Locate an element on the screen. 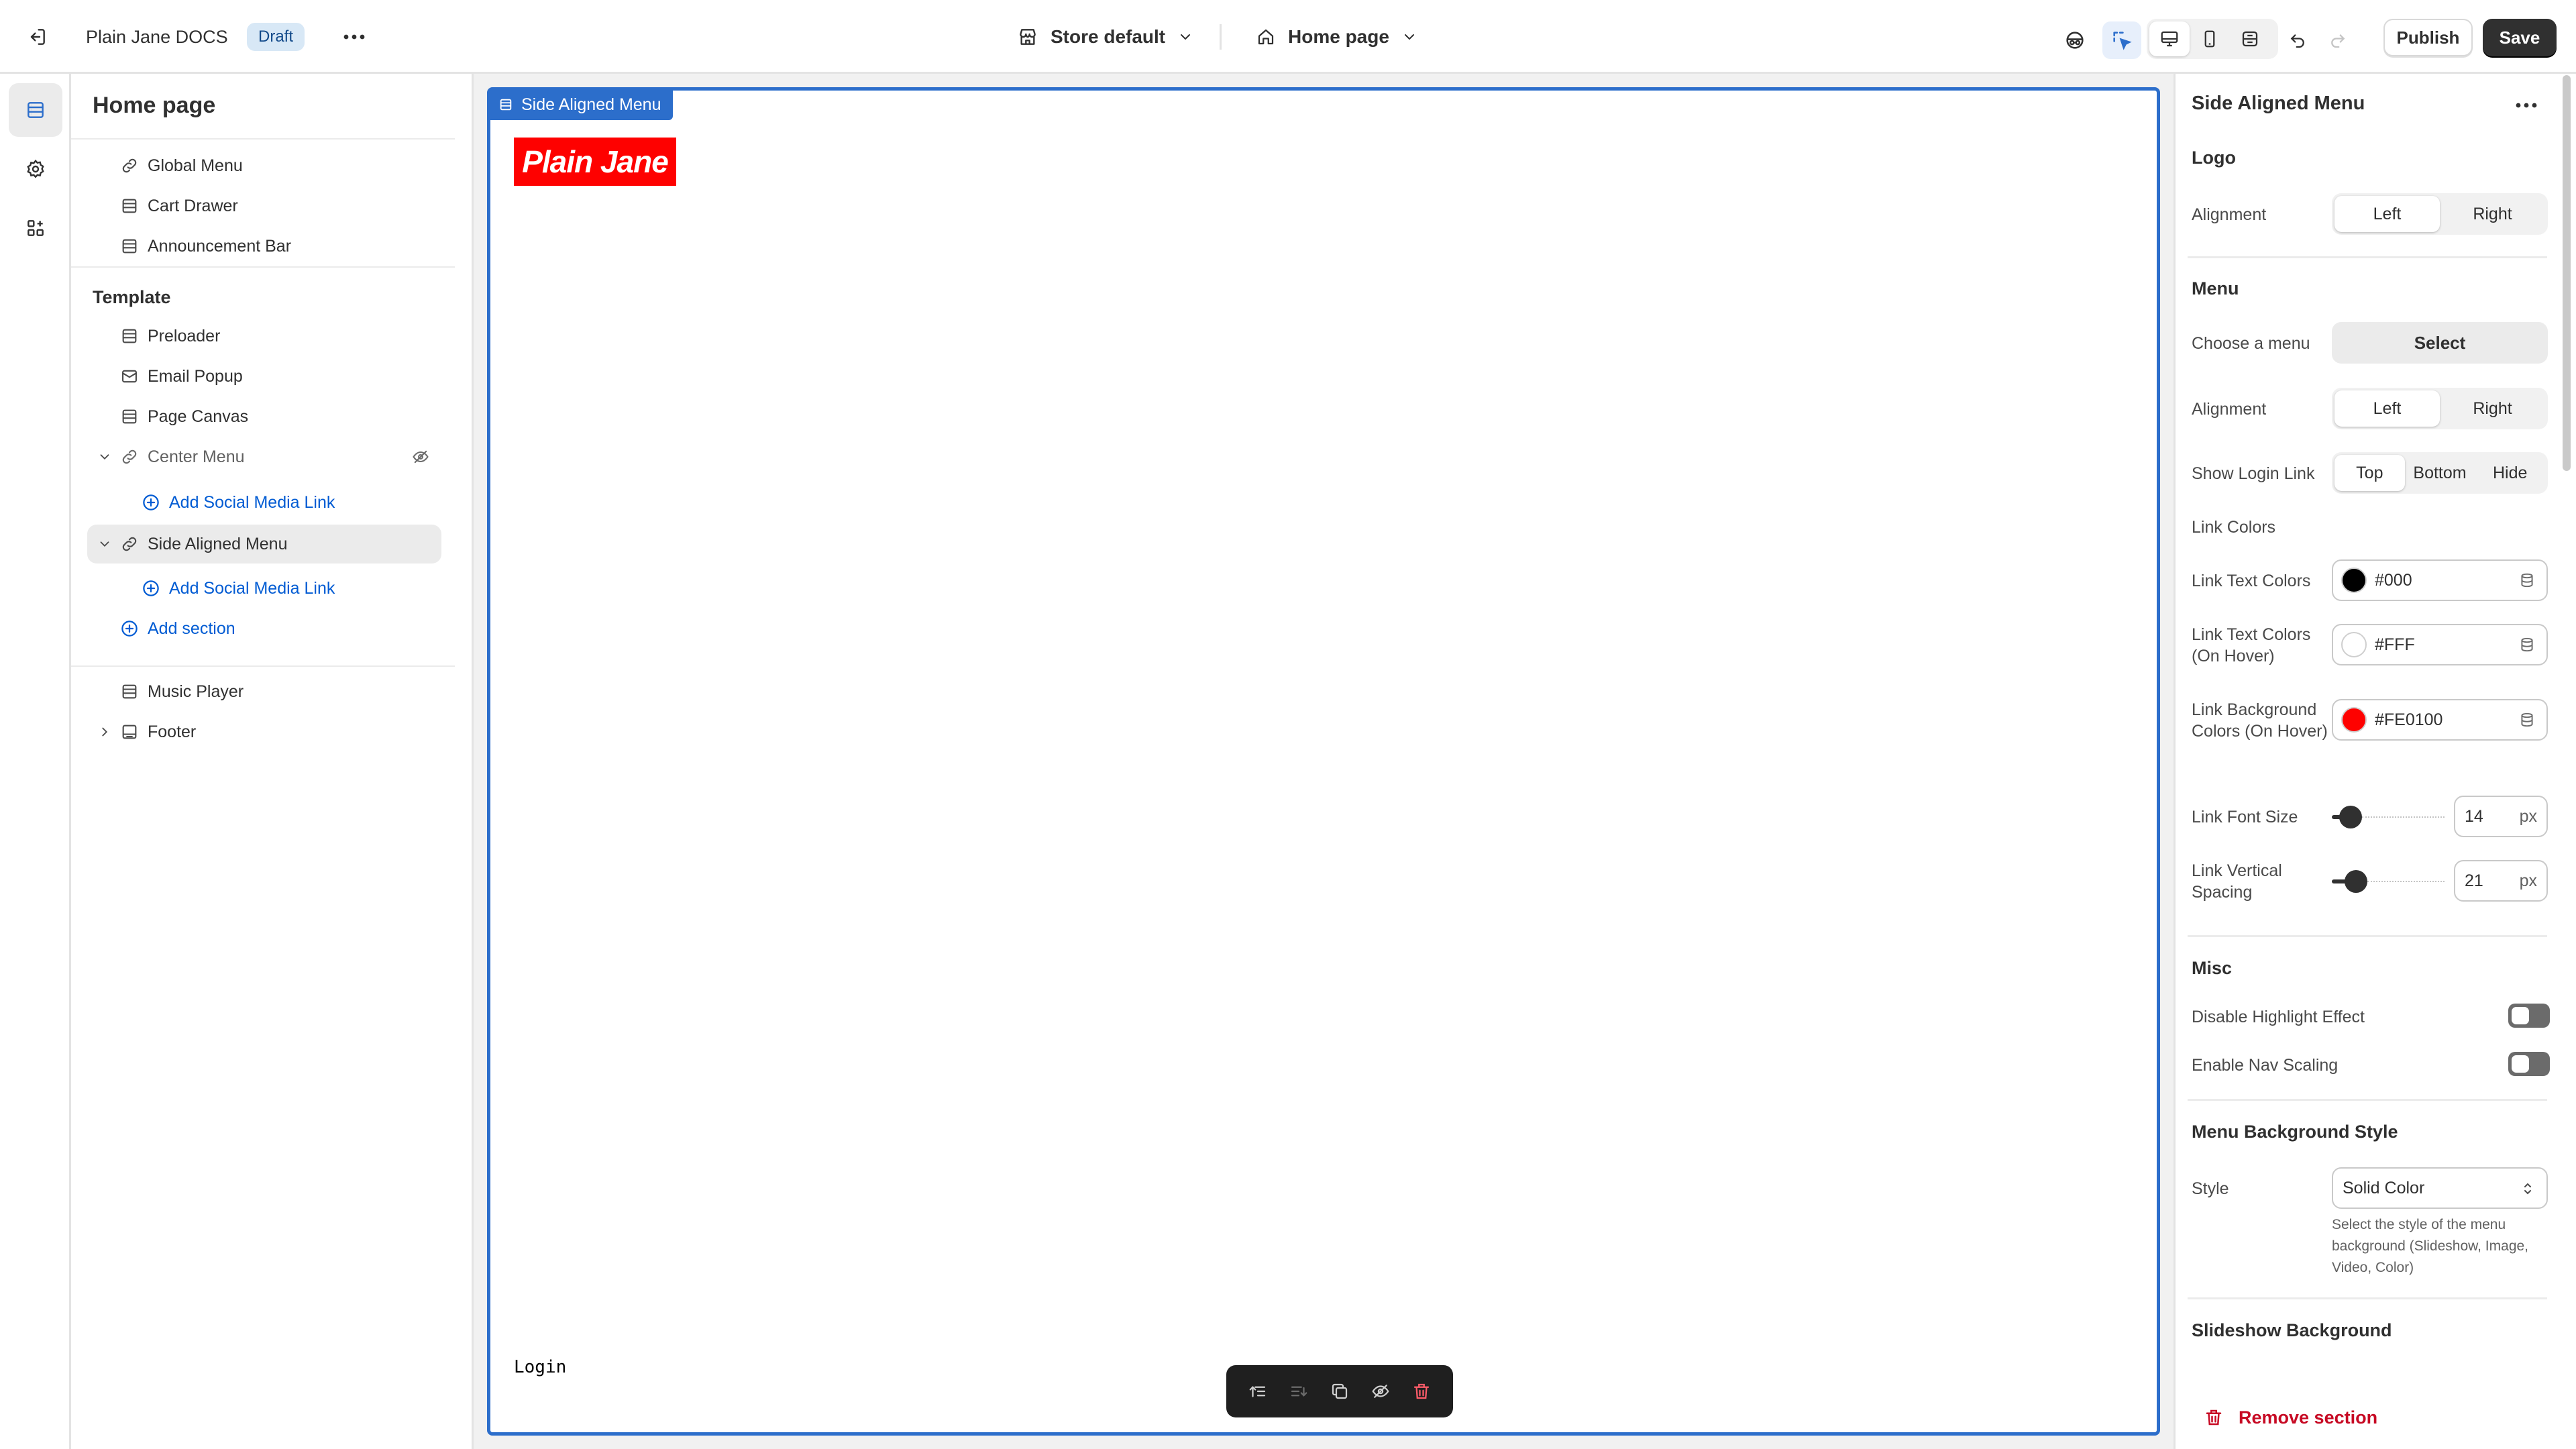  preview-button is located at coordinates (2074, 40).